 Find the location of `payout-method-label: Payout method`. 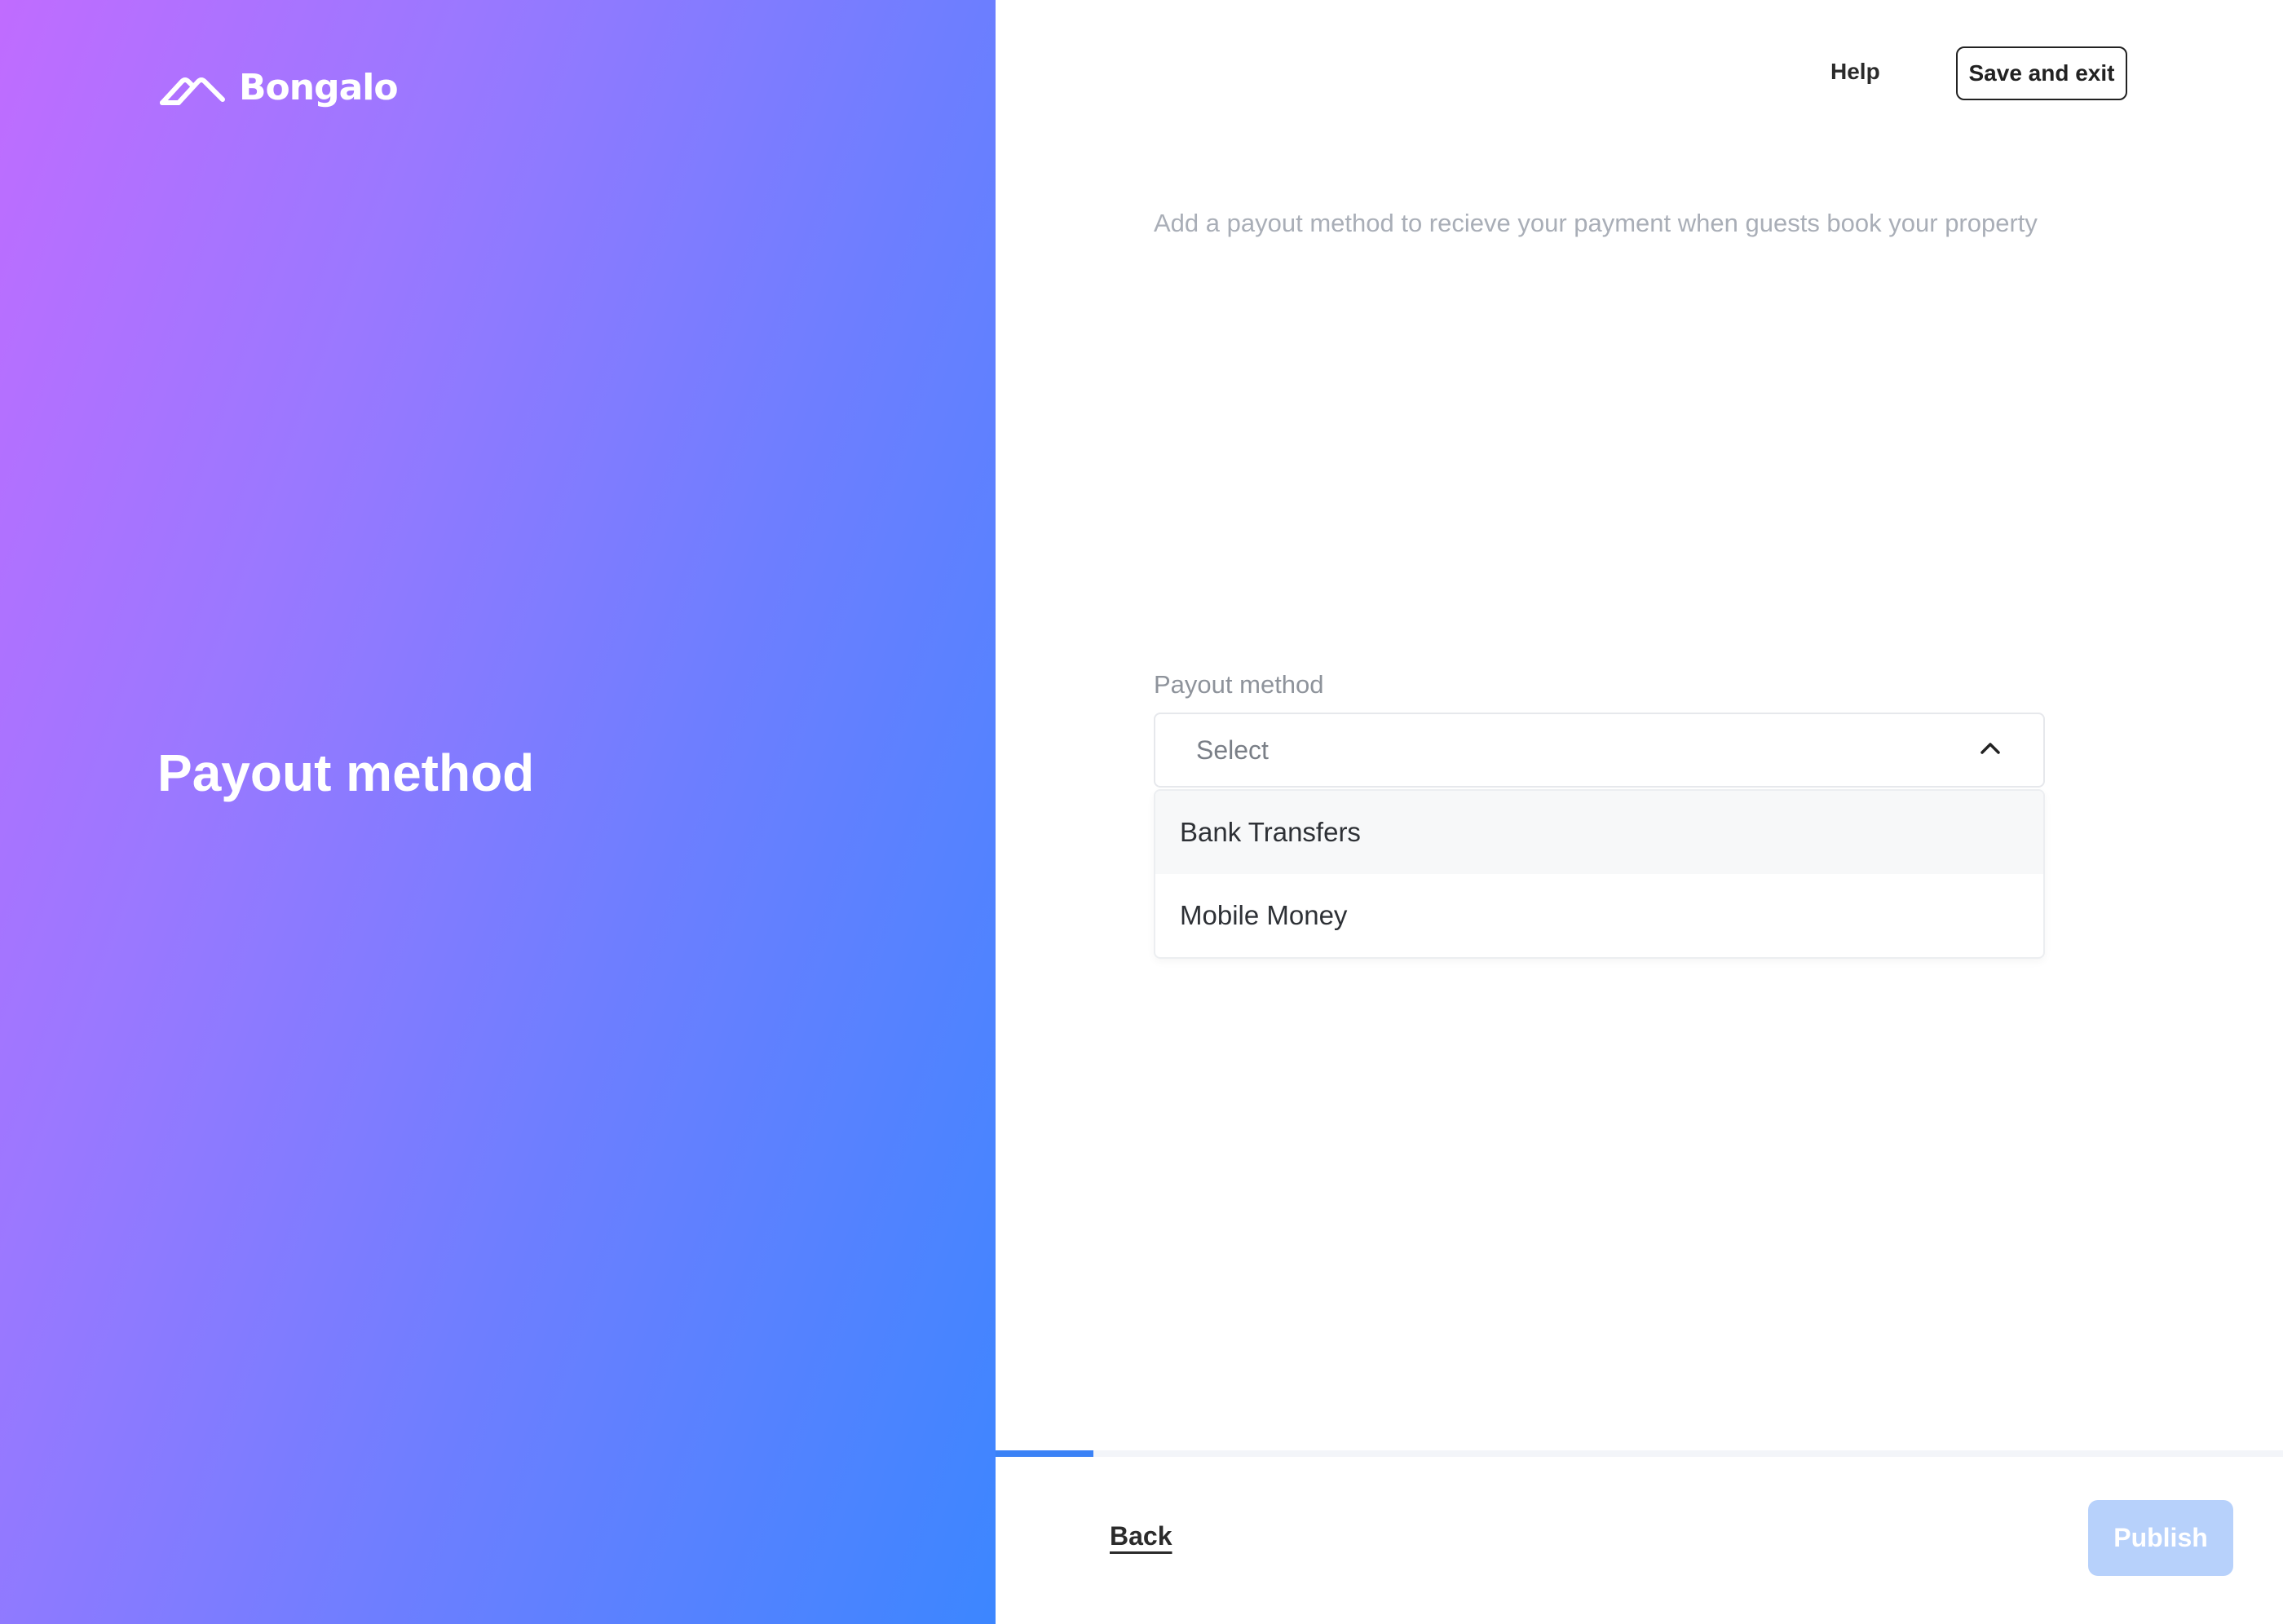

payout-method-label: Payout method is located at coordinates (1239, 684).